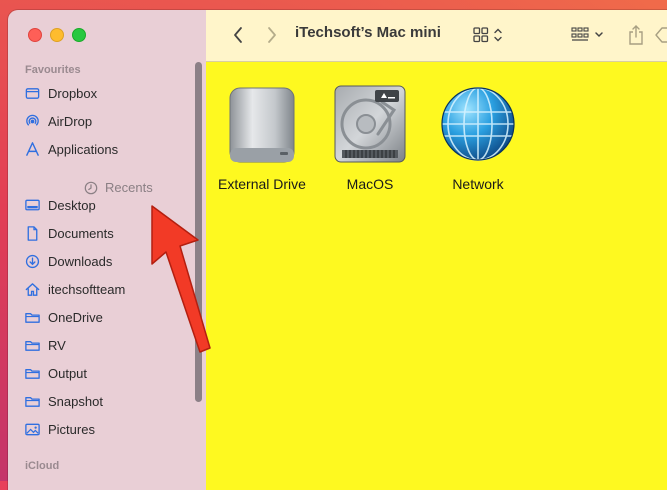  I want to click on forward-button, so click(272, 35).